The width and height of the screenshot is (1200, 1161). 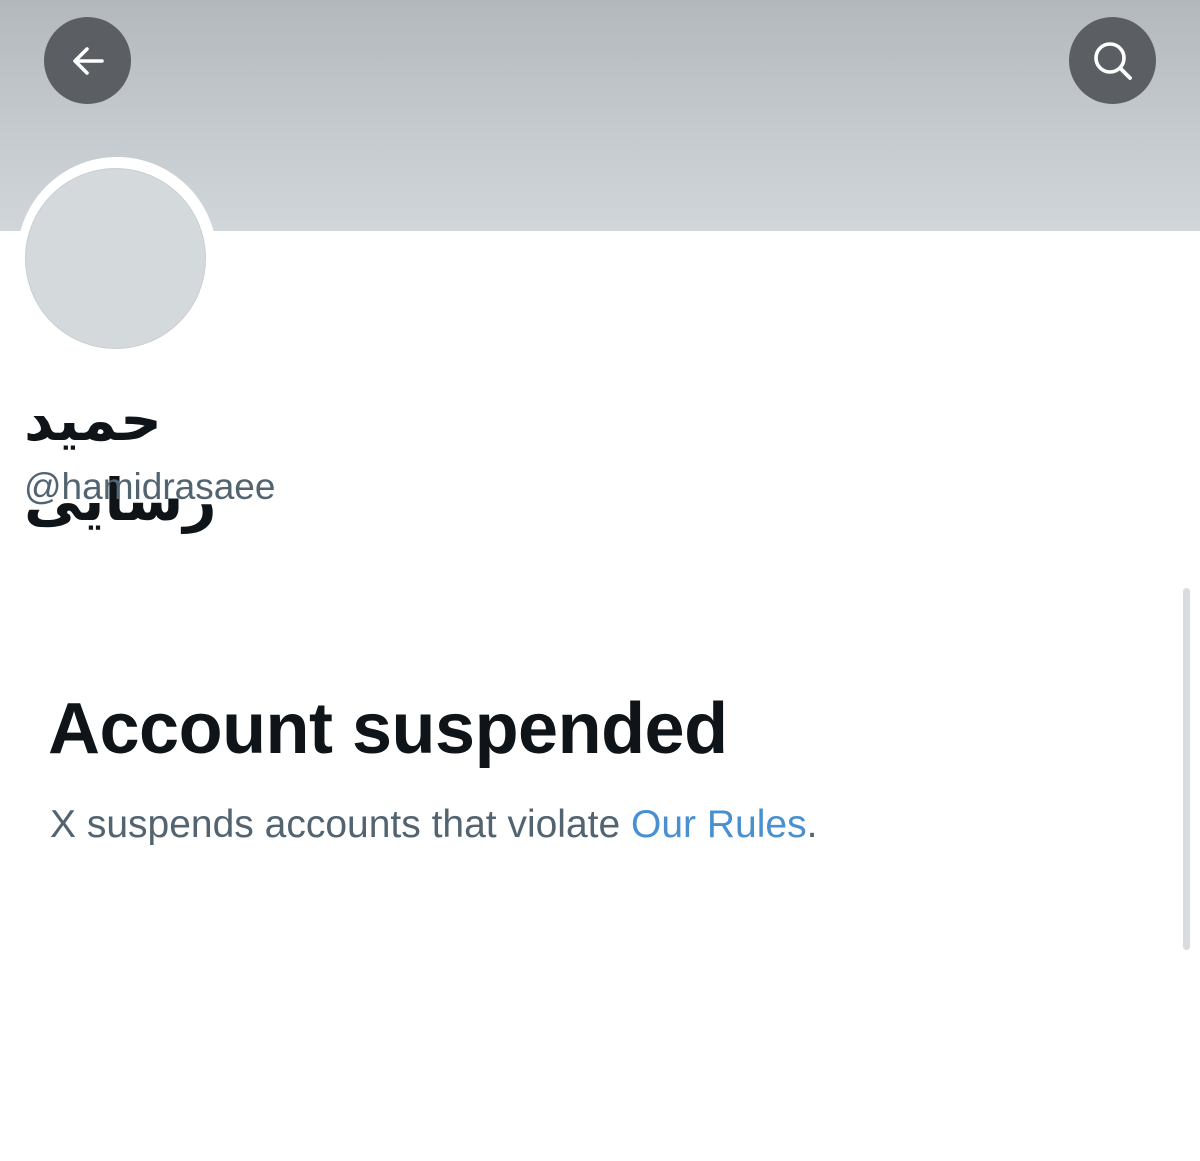 I want to click on suspended-title: Account suspended, so click(x=388, y=729).